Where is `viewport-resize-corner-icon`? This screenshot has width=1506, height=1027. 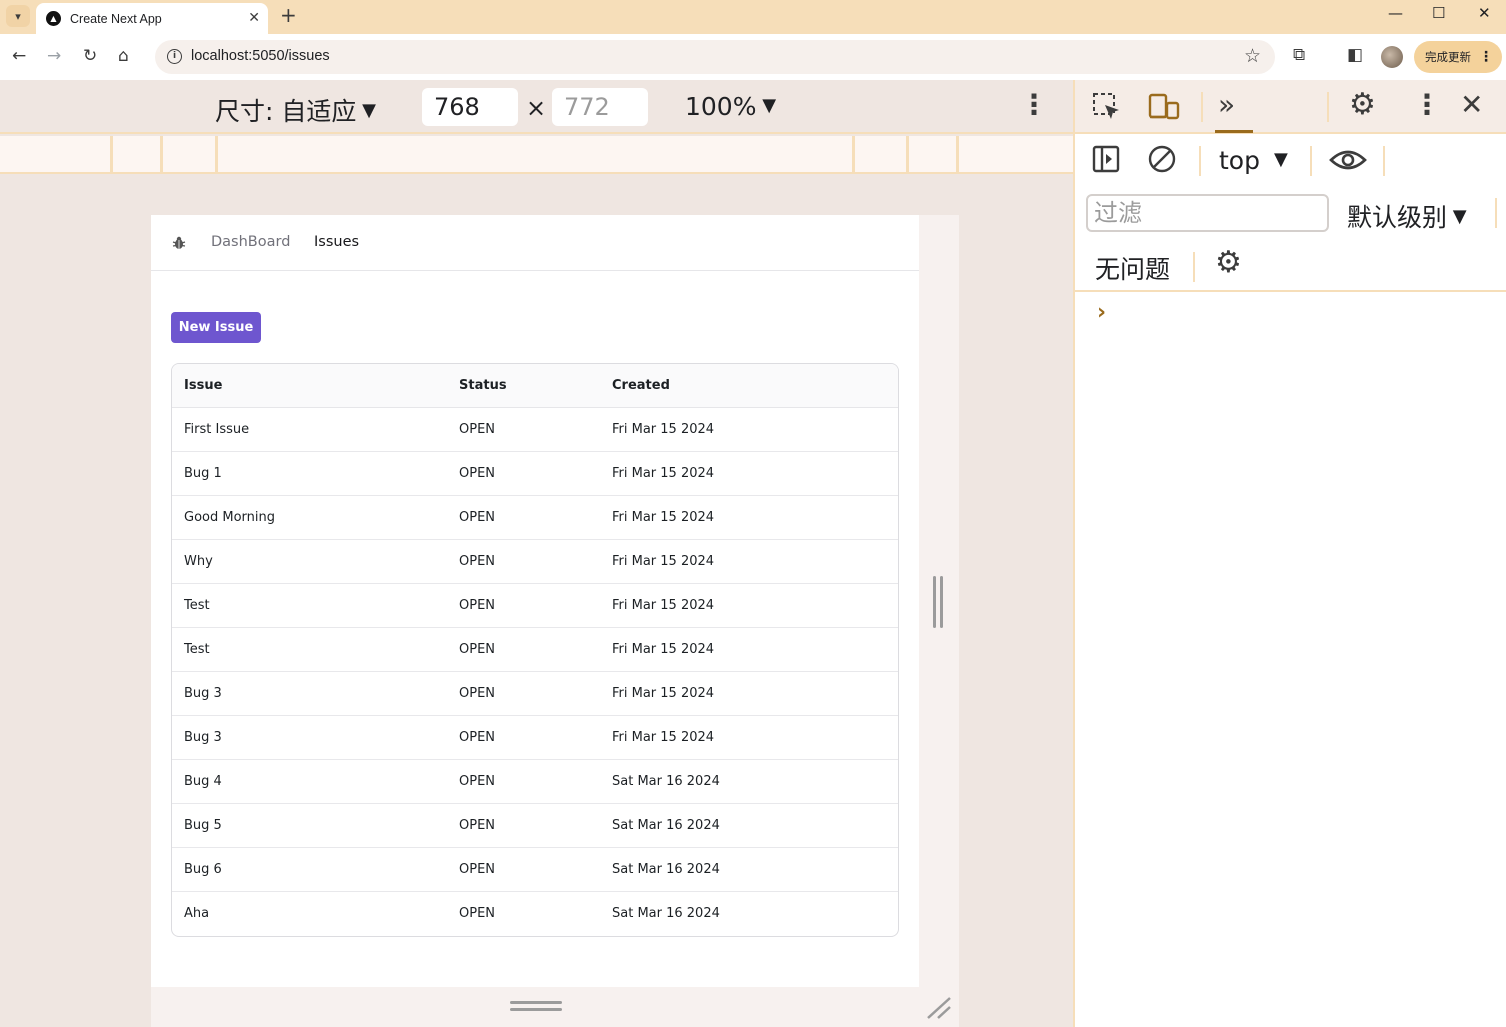 viewport-resize-corner-icon is located at coordinates (939, 1007).